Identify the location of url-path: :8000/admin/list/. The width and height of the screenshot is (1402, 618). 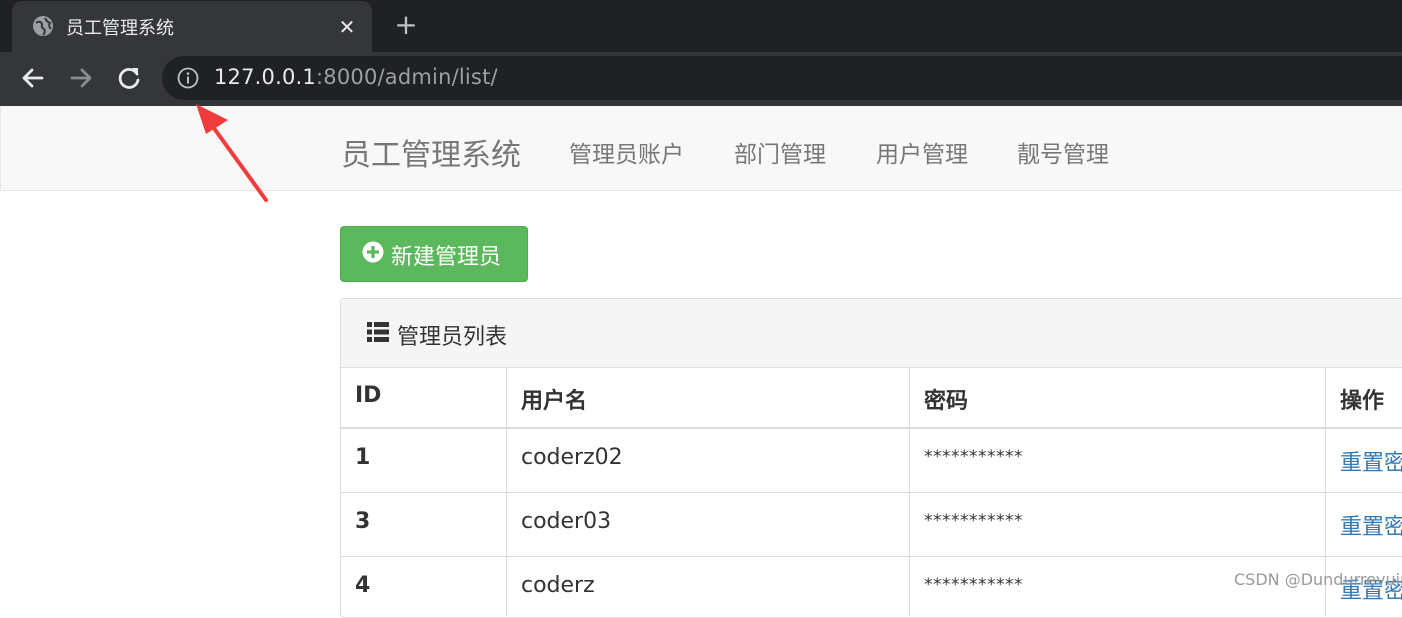
(407, 77).